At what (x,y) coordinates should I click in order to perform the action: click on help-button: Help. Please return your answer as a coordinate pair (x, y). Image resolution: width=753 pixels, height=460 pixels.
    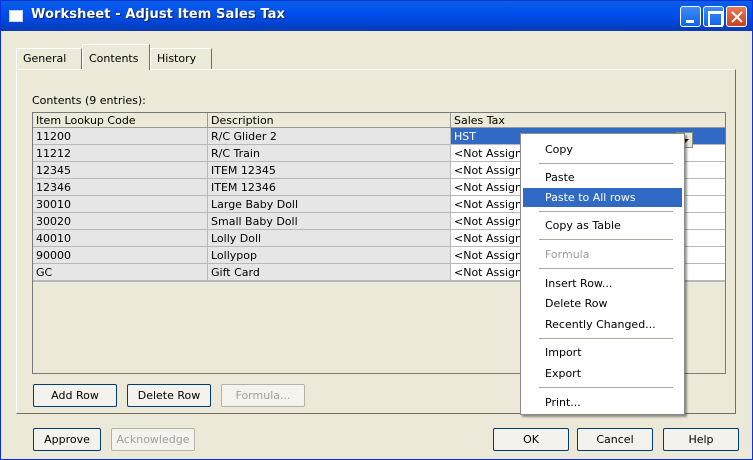
    Looking at the image, I should click on (701, 439).